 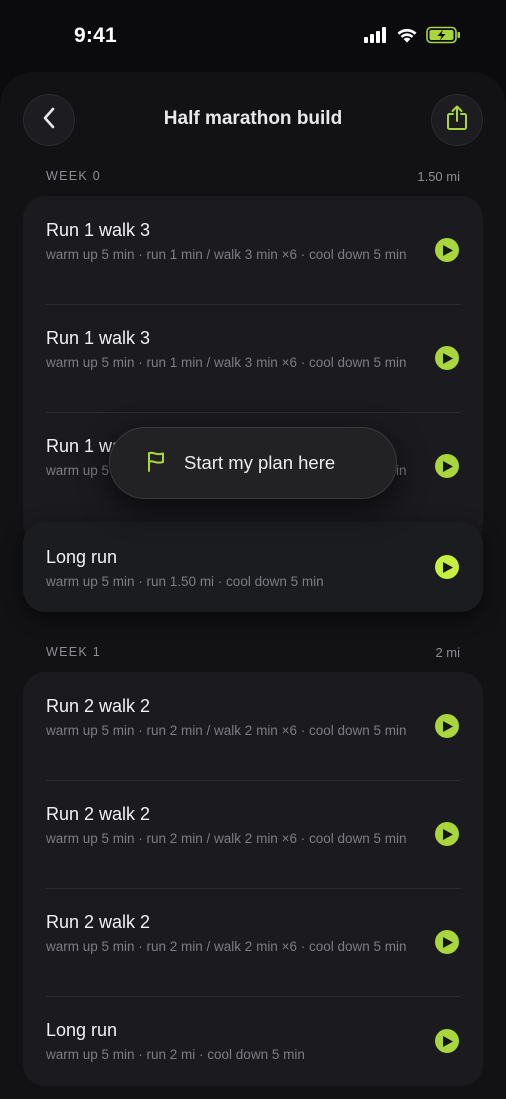 I want to click on status-bar: 9:41, so click(x=253, y=36).